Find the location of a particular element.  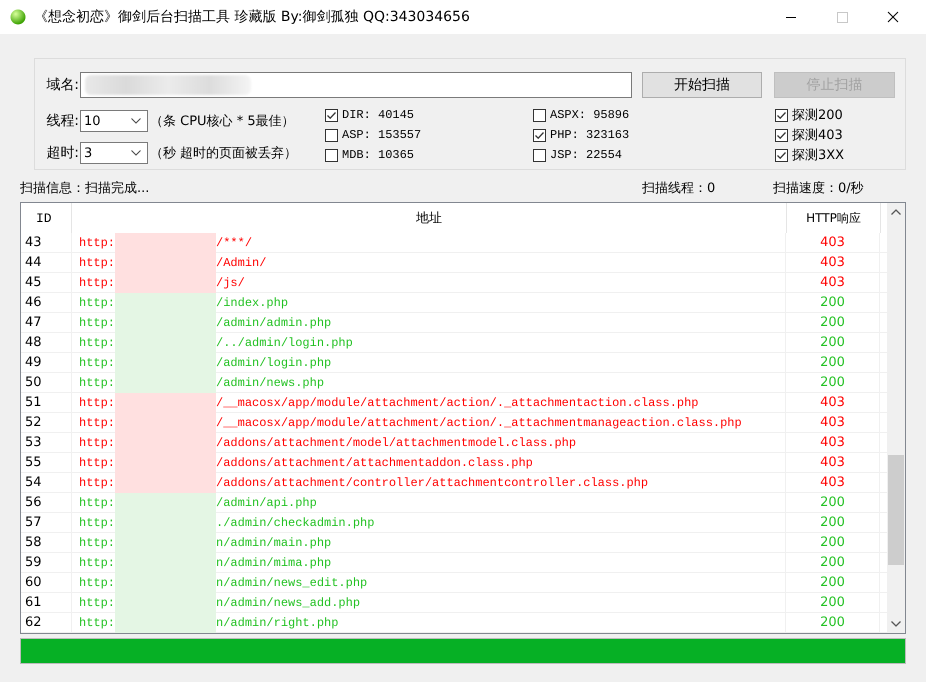

table-cell: 52 is located at coordinates (46, 422).